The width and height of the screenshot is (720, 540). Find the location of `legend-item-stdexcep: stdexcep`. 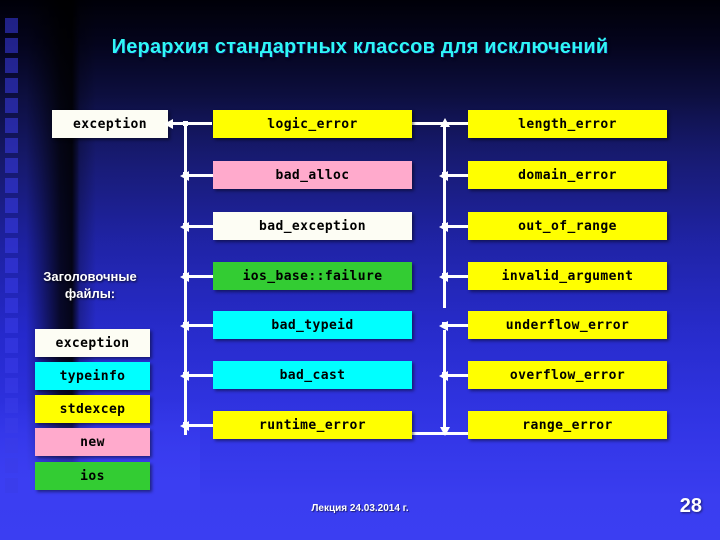

legend-item-stdexcep: stdexcep is located at coordinates (92, 409).